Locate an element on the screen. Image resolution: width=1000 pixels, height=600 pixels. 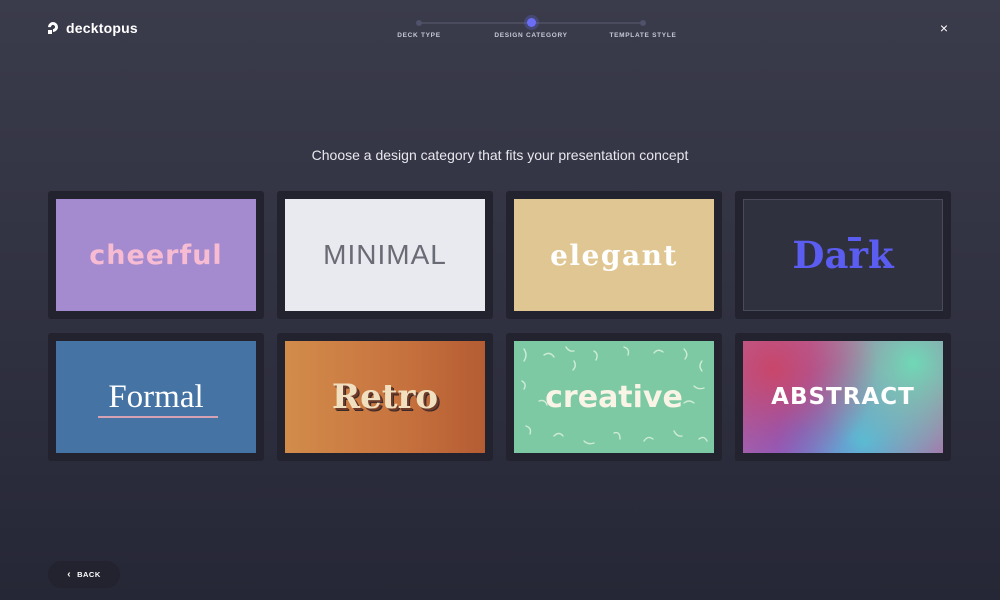
category-card-cheerful: cheerful is located at coordinates (156, 255).